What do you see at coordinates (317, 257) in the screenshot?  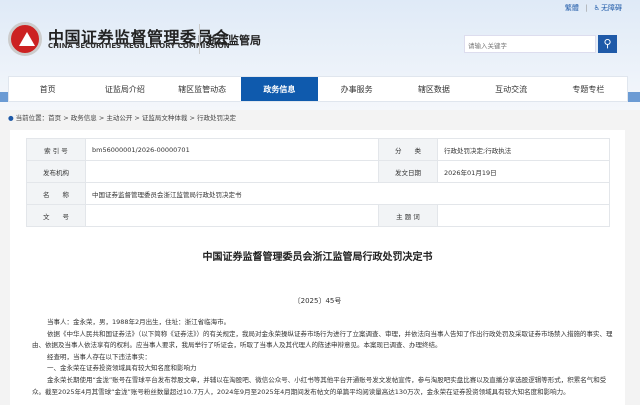 I see `document-title: 中国证券监督管理委员会浙江监管局行政处罚决定书` at bounding box center [317, 257].